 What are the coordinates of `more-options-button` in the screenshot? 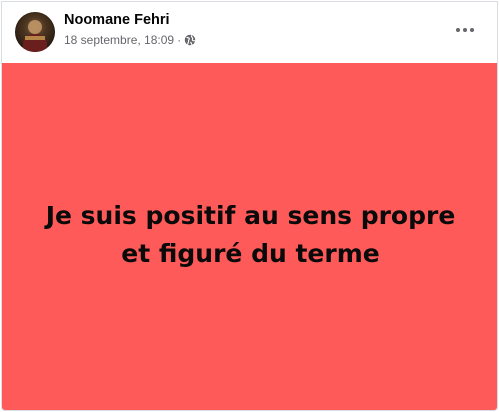 It's located at (465, 30).